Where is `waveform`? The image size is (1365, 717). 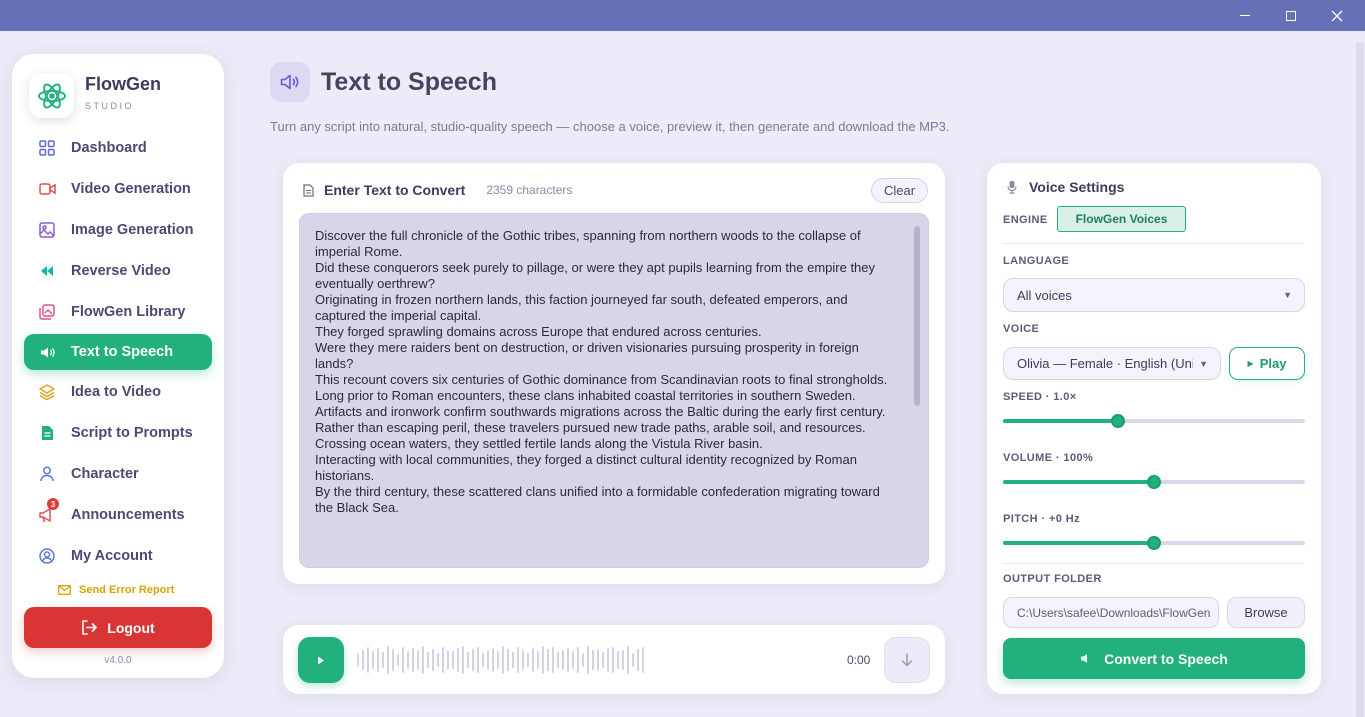 waveform is located at coordinates (500, 660).